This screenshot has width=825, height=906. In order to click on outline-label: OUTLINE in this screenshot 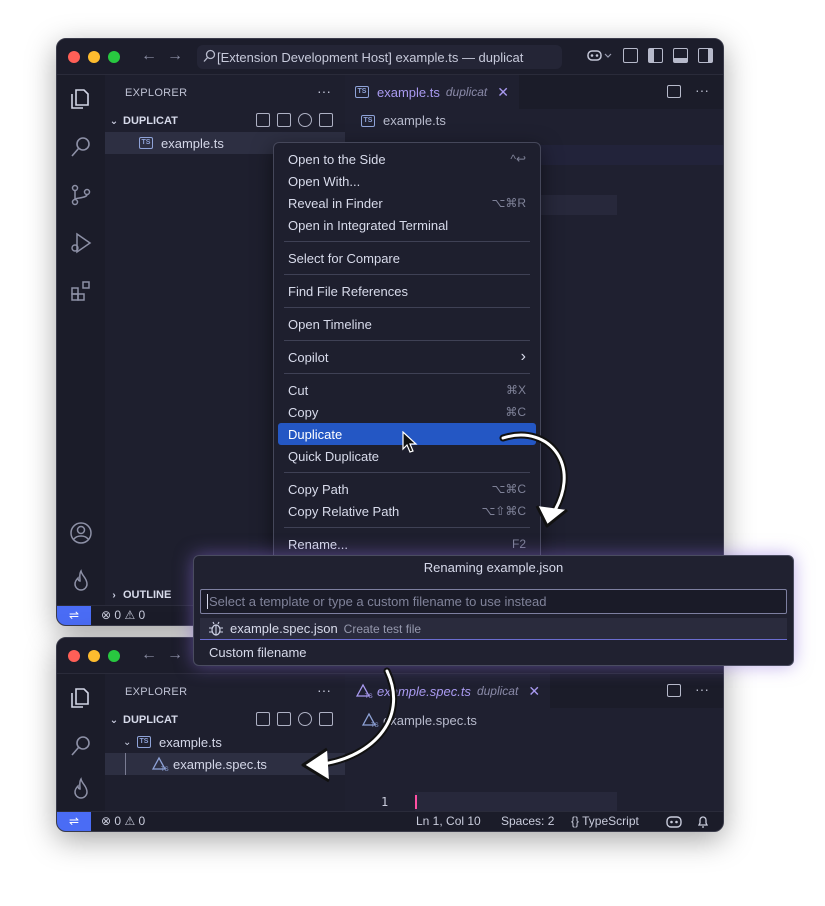, I will do `click(147, 595)`.